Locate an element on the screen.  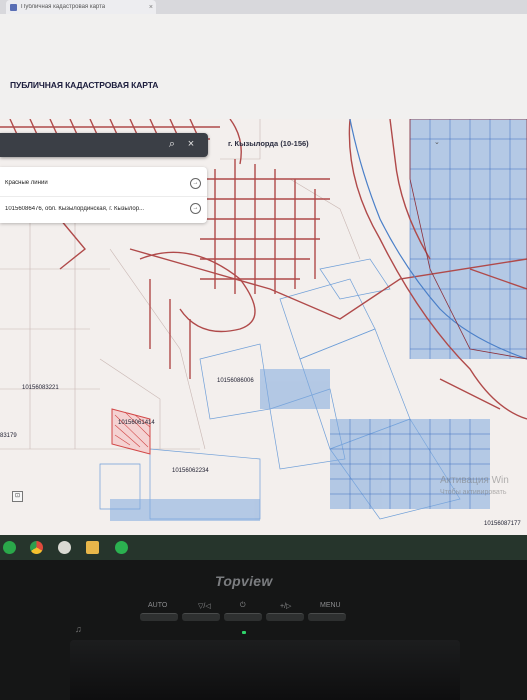
parcel-label: 83179 is located at coordinates (8, 436).